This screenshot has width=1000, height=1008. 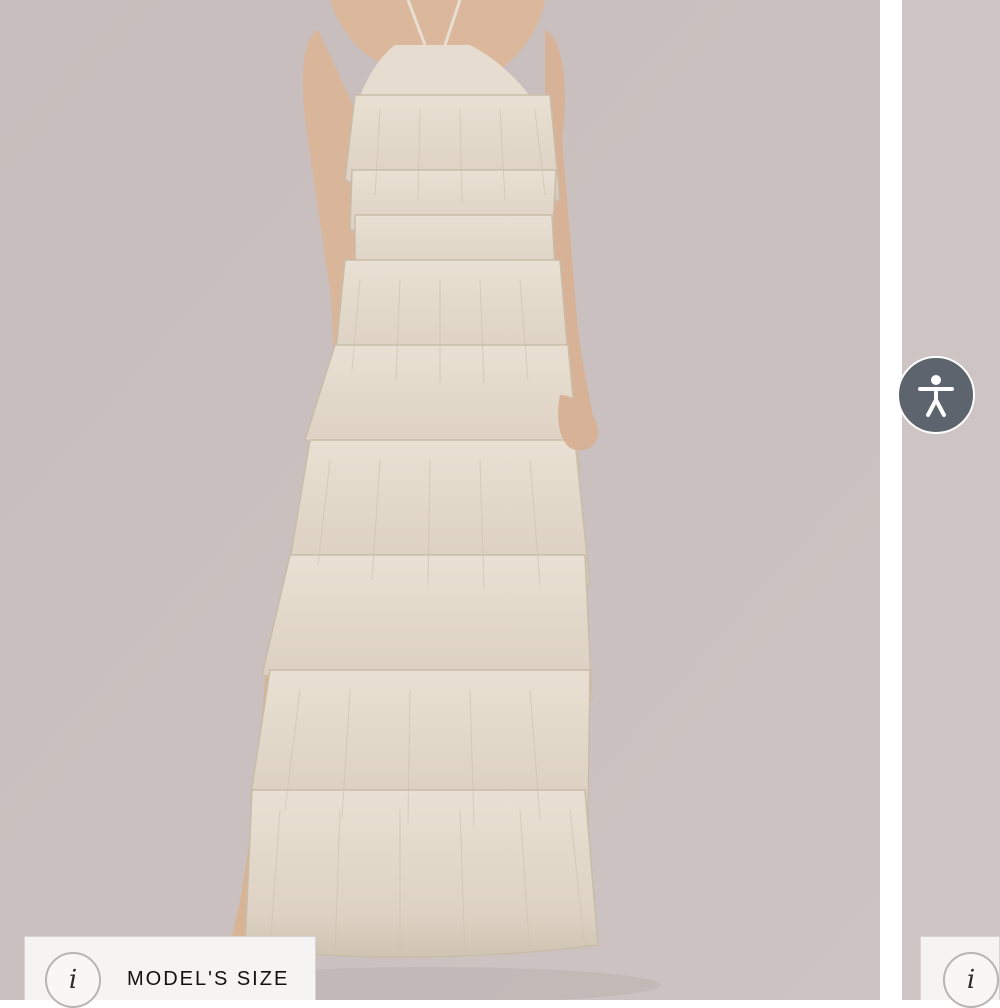 What do you see at coordinates (208, 979) in the screenshot?
I see `models-size-label: MODEL'S SIZE` at bounding box center [208, 979].